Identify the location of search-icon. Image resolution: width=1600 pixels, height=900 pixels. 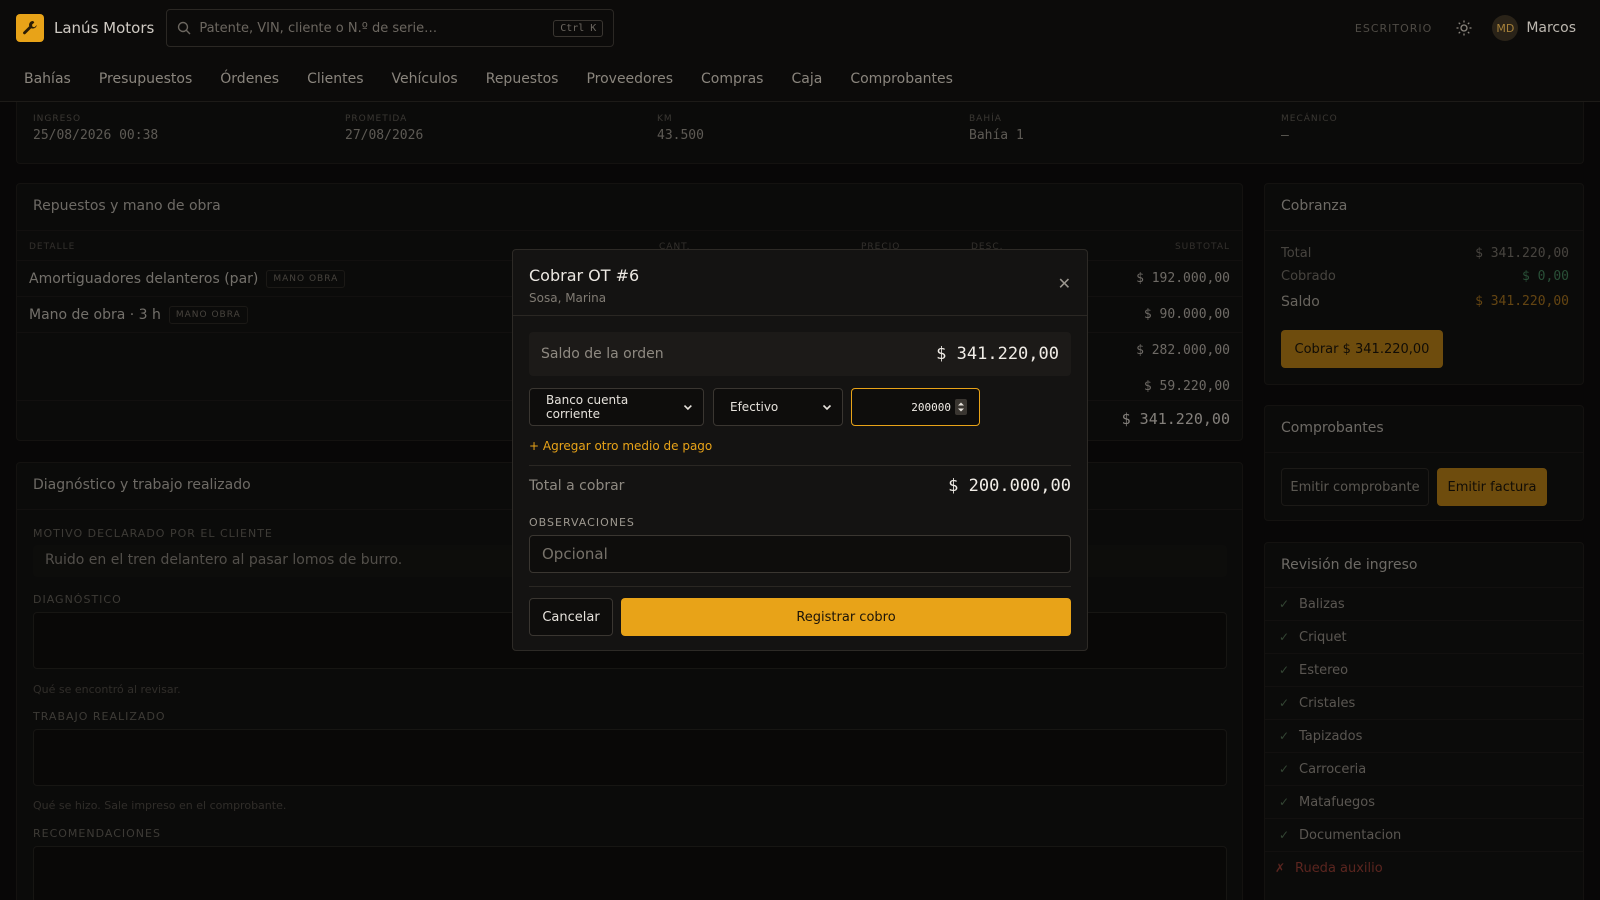
(184, 28).